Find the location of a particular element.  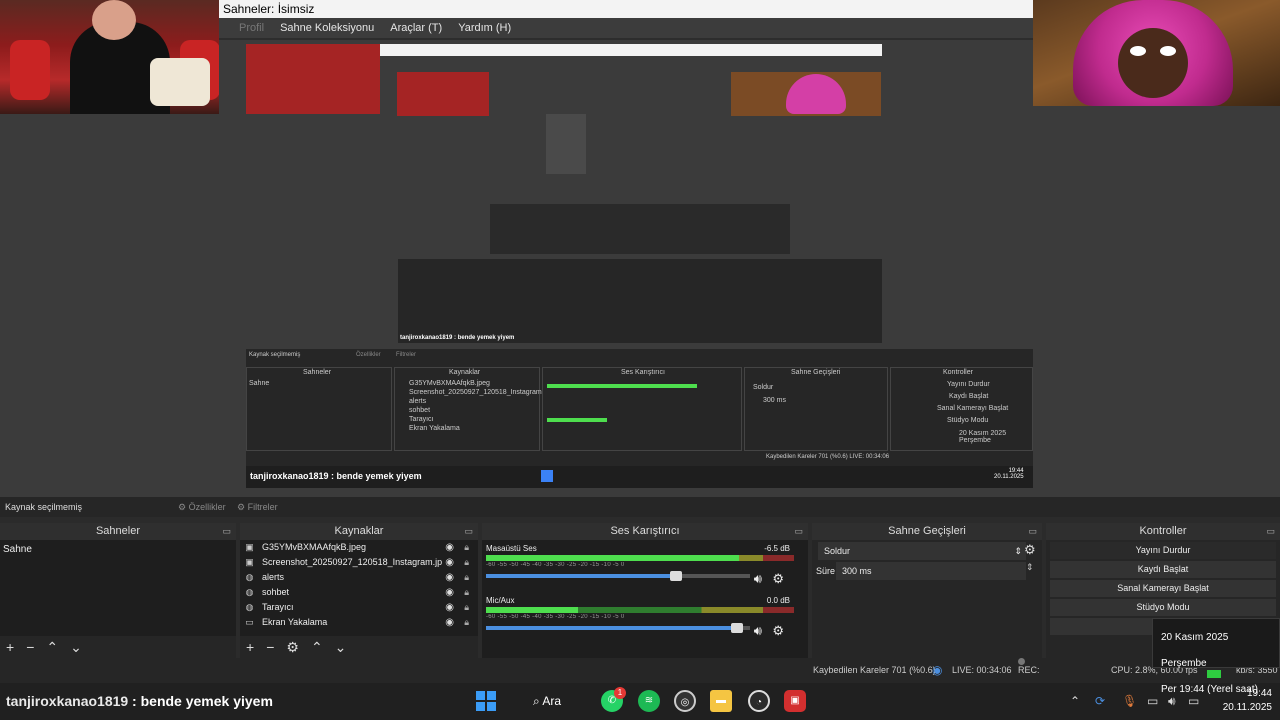

nested-transitions-title: Sahne Geçişleri is located at coordinates (816, 372).